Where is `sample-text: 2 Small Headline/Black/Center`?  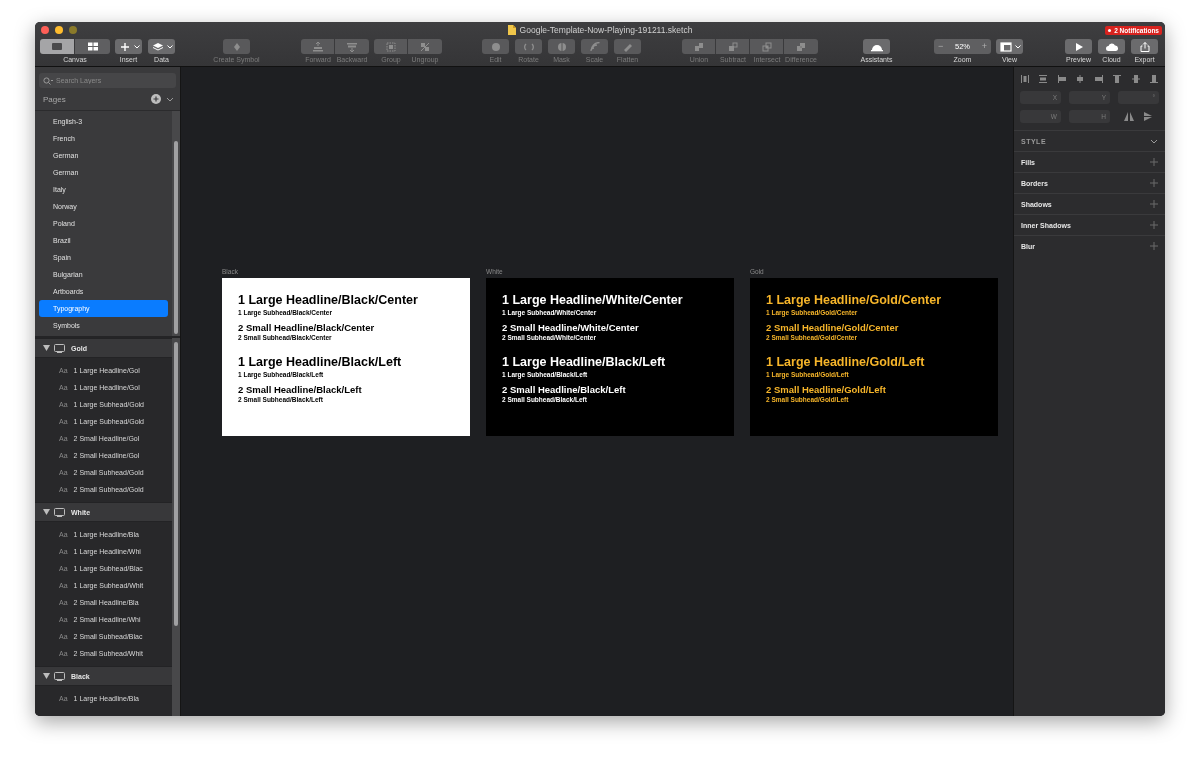
sample-text: 2 Small Headline/Black/Center is located at coordinates (306, 328).